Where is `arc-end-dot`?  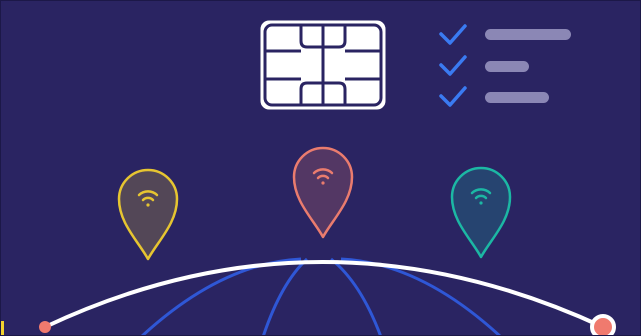
arc-end-dot is located at coordinates (603, 324).